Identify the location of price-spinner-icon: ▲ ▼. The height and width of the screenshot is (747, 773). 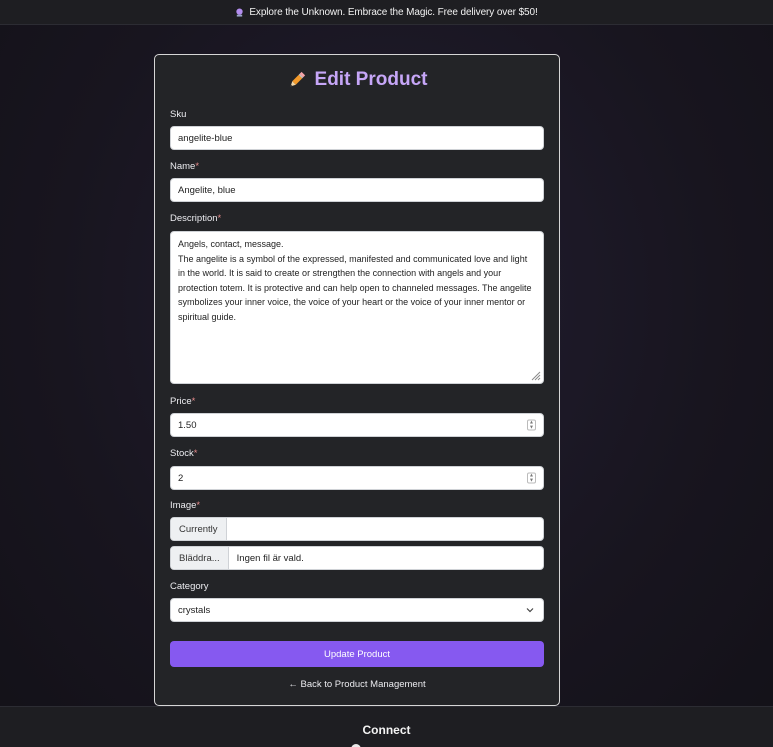
(531, 425).